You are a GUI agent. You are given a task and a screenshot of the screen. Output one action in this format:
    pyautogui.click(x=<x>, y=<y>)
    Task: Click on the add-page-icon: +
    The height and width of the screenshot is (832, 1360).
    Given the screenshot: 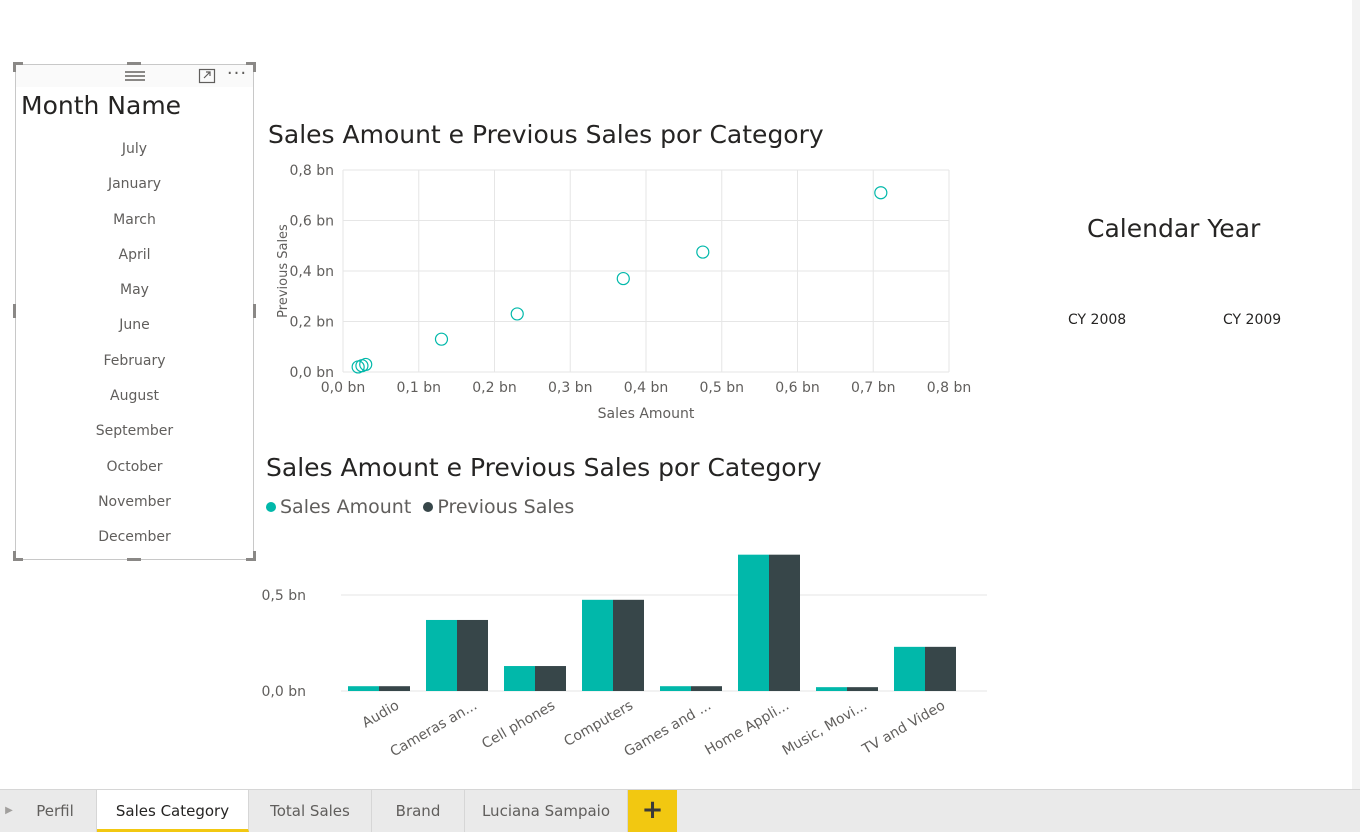 What is the action you would take?
    pyautogui.click(x=652, y=811)
    